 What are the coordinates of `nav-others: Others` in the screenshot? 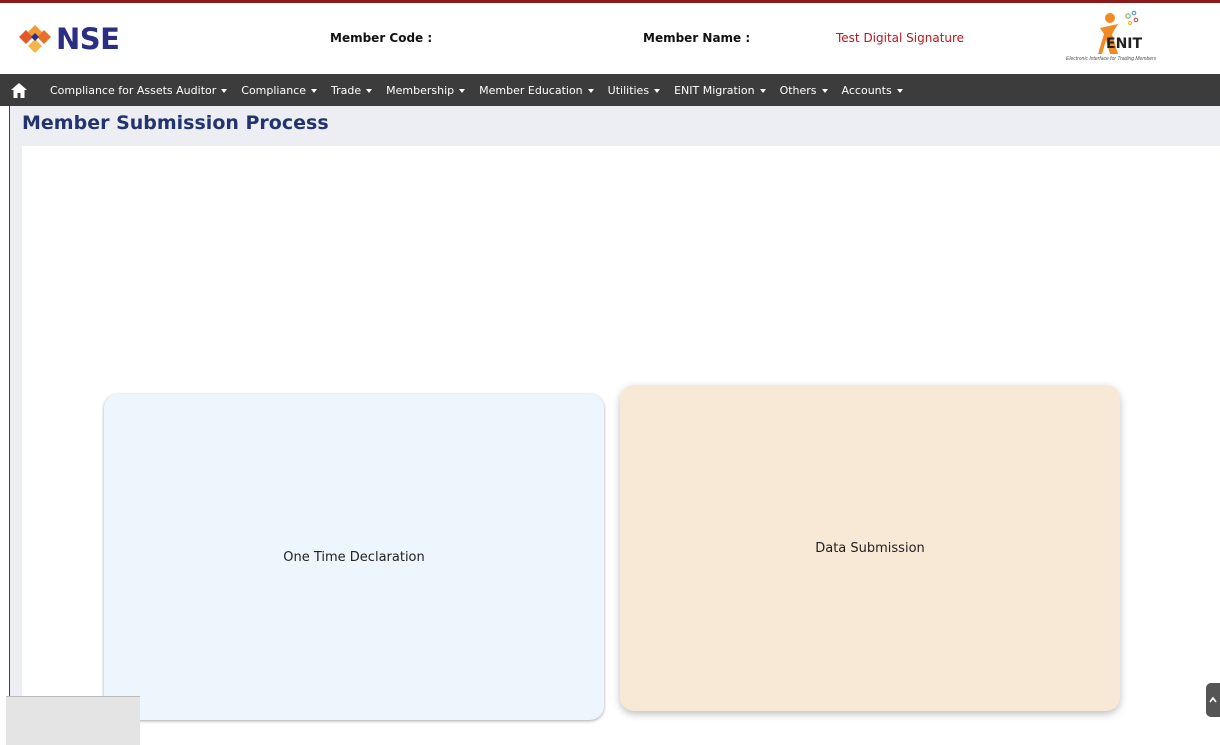 It's located at (804, 90).